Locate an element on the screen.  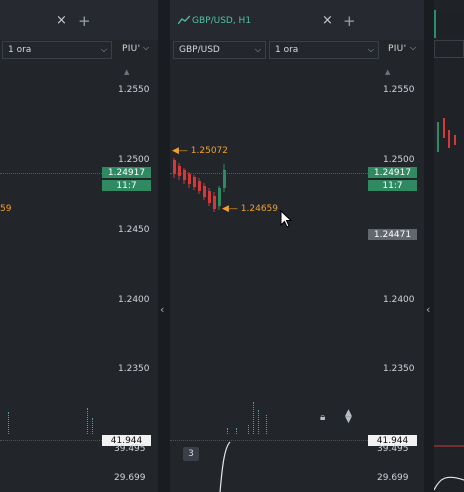
tab-bar: × + is located at coordinates (79, 20).